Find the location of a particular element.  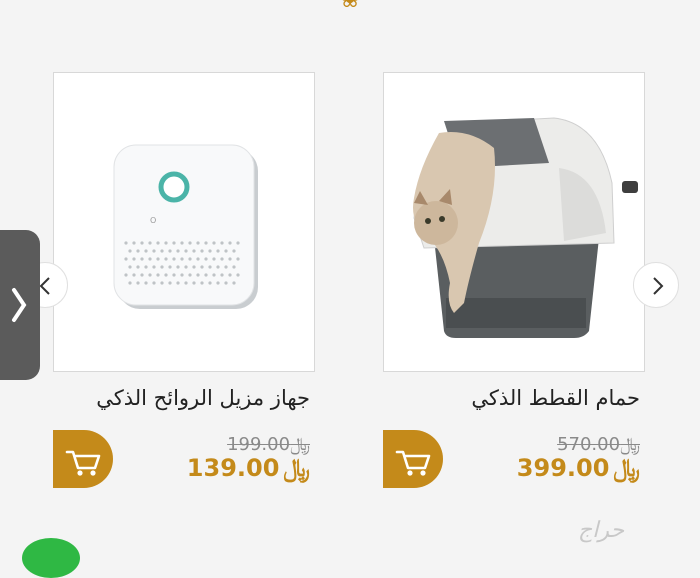

side-drawer-tab is located at coordinates (20, 305).